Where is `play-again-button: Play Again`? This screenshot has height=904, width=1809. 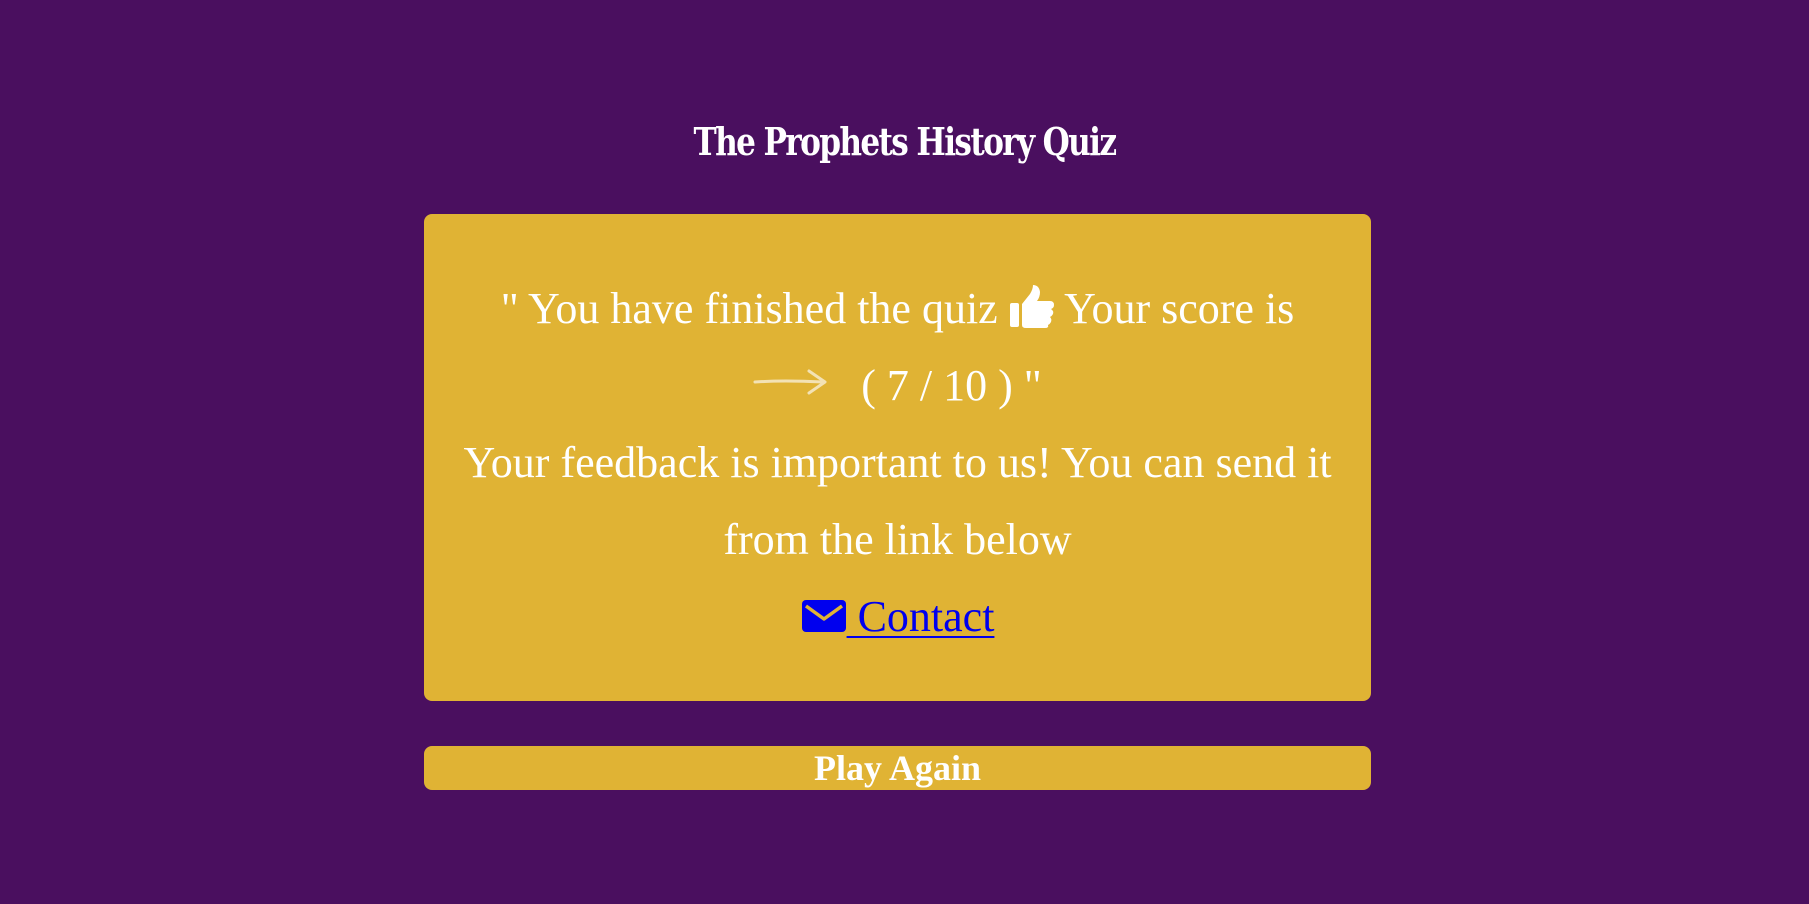
play-again-button: Play Again is located at coordinates (897, 768).